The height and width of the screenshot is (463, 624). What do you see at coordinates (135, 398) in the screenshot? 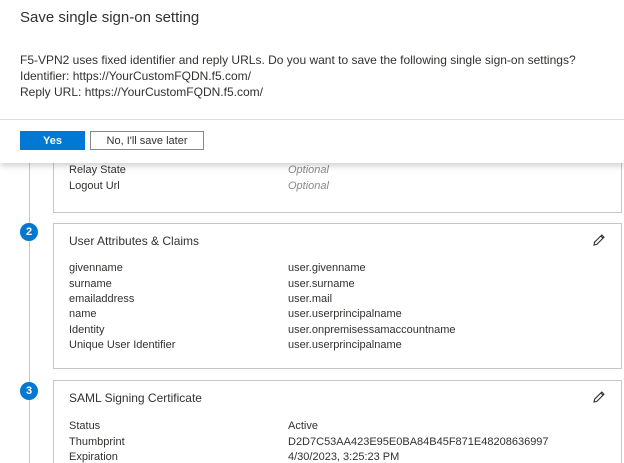
I see `saml-certificate-title: SAML Signing Certificate` at bounding box center [135, 398].